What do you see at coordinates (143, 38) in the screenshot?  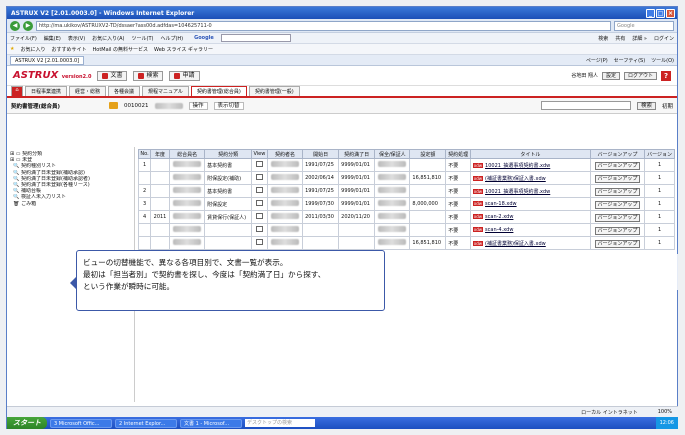 I see `menu-tools: ツール(T)` at bounding box center [143, 38].